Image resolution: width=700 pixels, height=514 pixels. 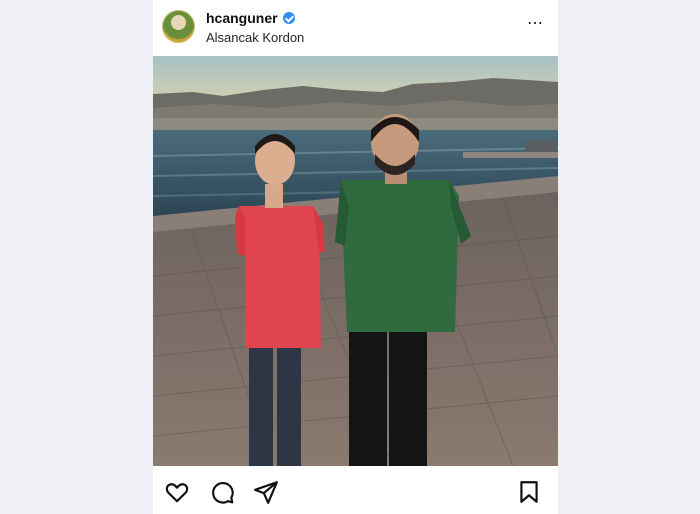 What do you see at coordinates (288, 18) in the screenshot?
I see `verified-badge-icon` at bounding box center [288, 18].